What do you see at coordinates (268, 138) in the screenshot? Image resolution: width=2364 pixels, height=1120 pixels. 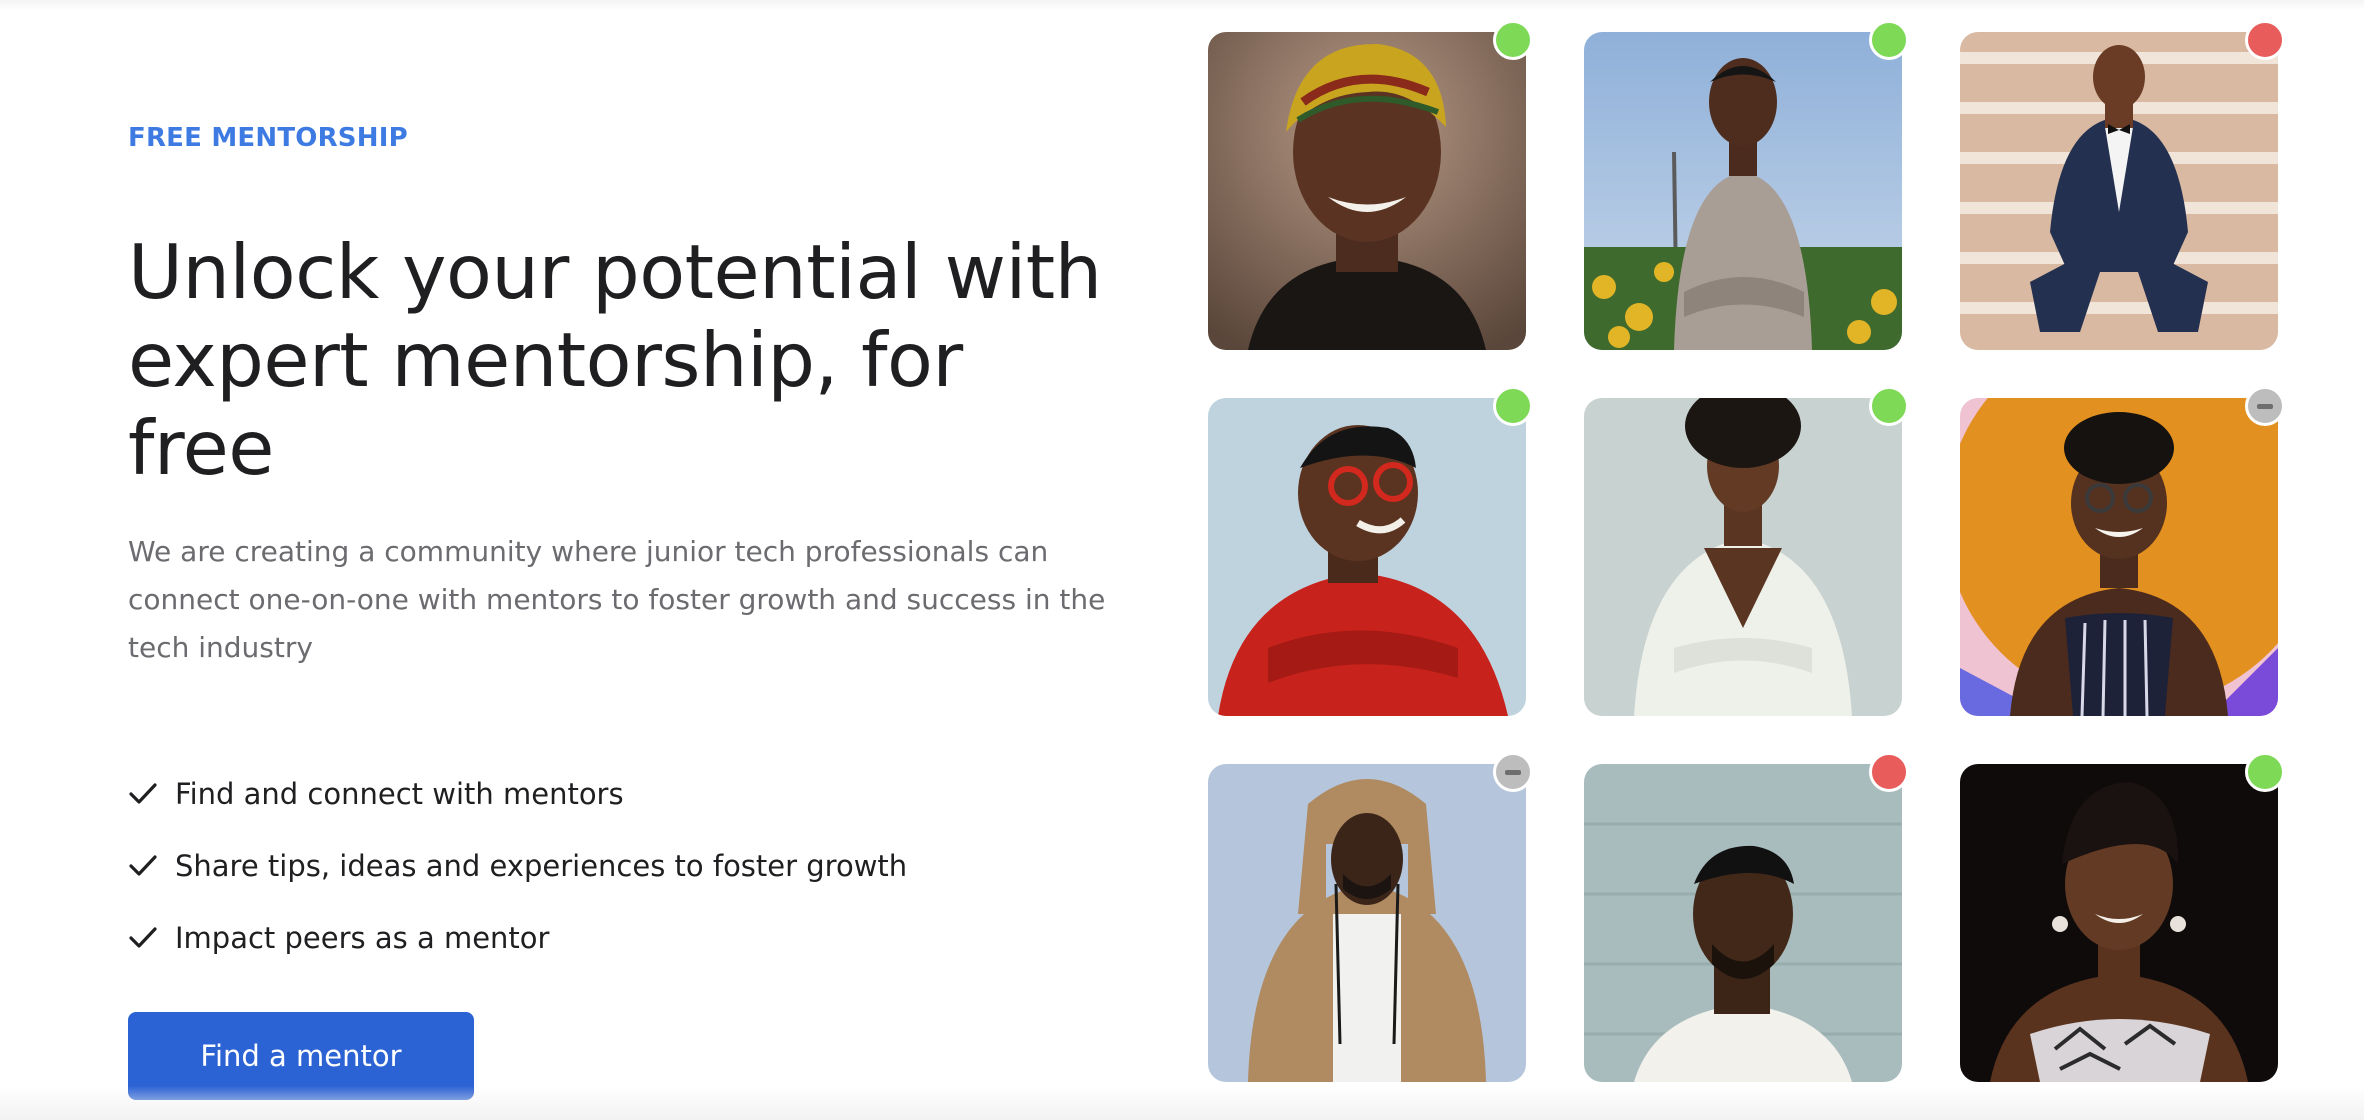 I see `eyebrow-label: FREE MENTORSHIP` at bounding box center [268, 138].